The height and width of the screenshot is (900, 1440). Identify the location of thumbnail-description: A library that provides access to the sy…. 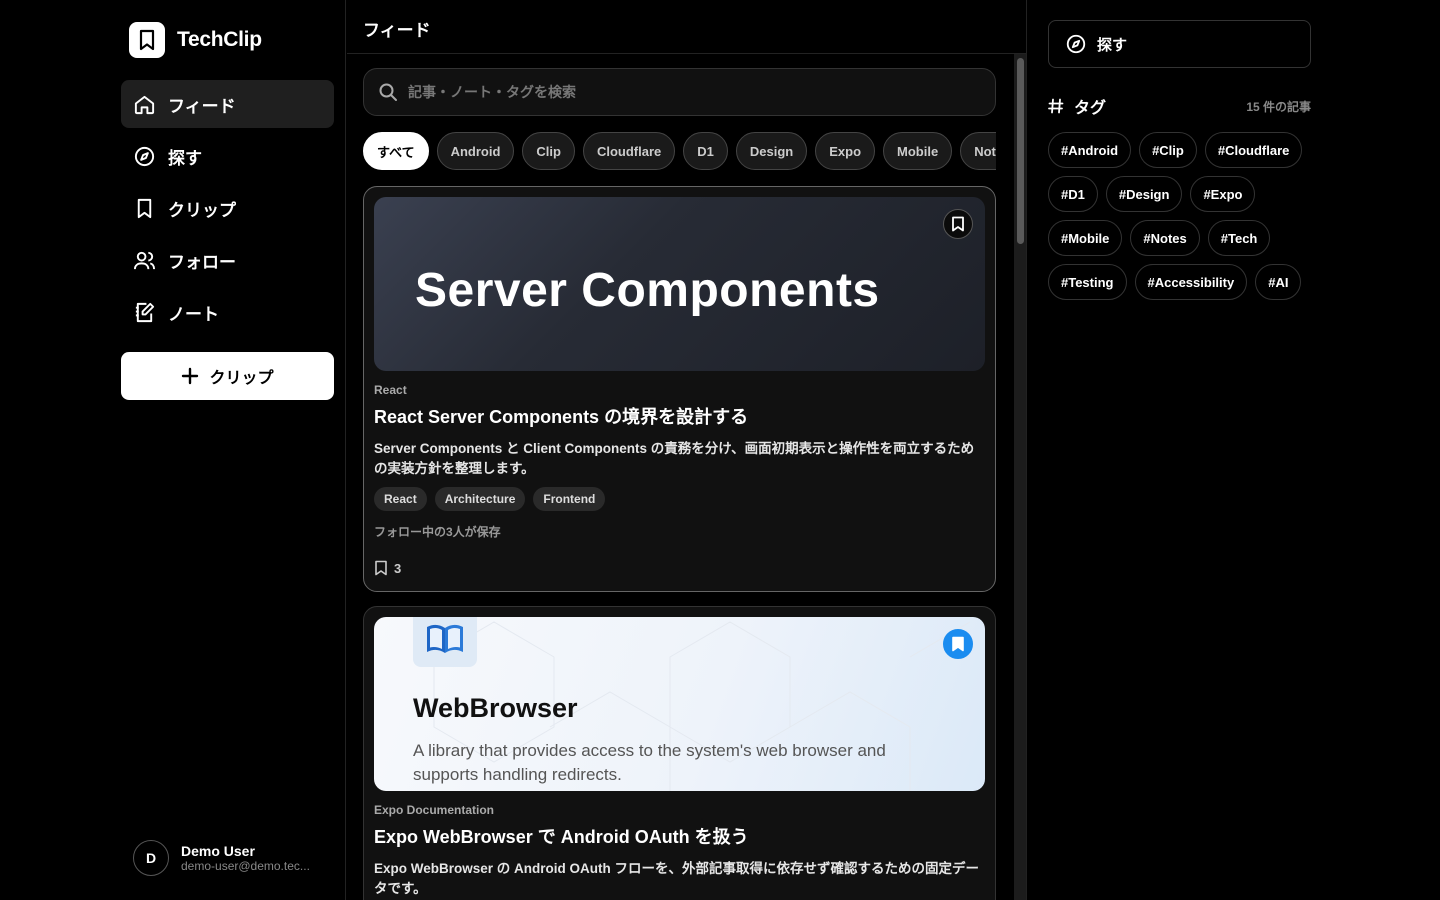
(649, 762).